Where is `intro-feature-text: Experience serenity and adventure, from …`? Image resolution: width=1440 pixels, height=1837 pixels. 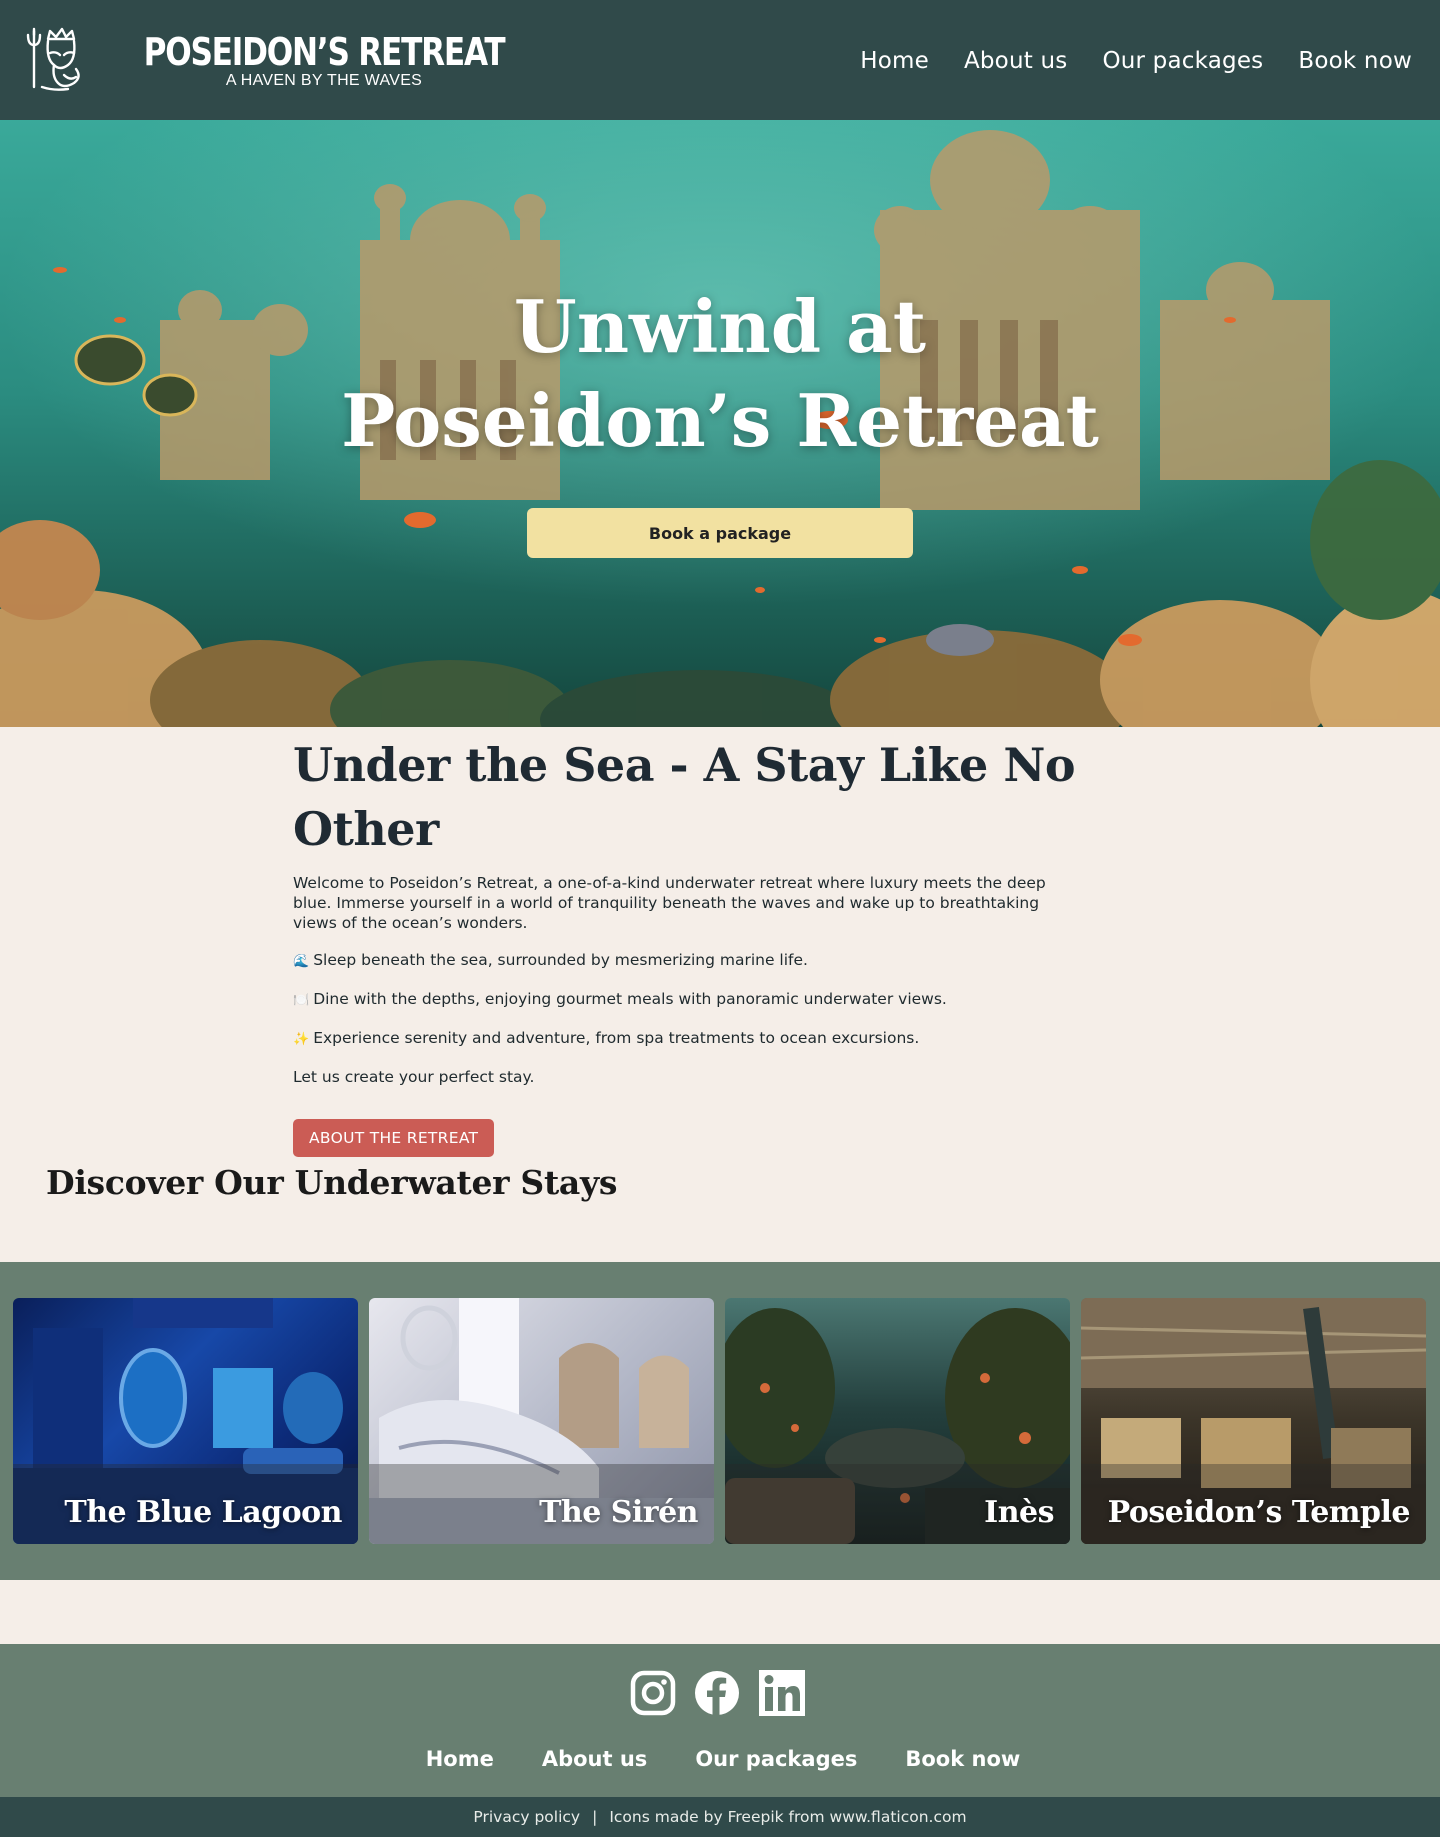 intro-feature-text: Experience serenity and adventure, from … is located at coordinates (616, 1038).